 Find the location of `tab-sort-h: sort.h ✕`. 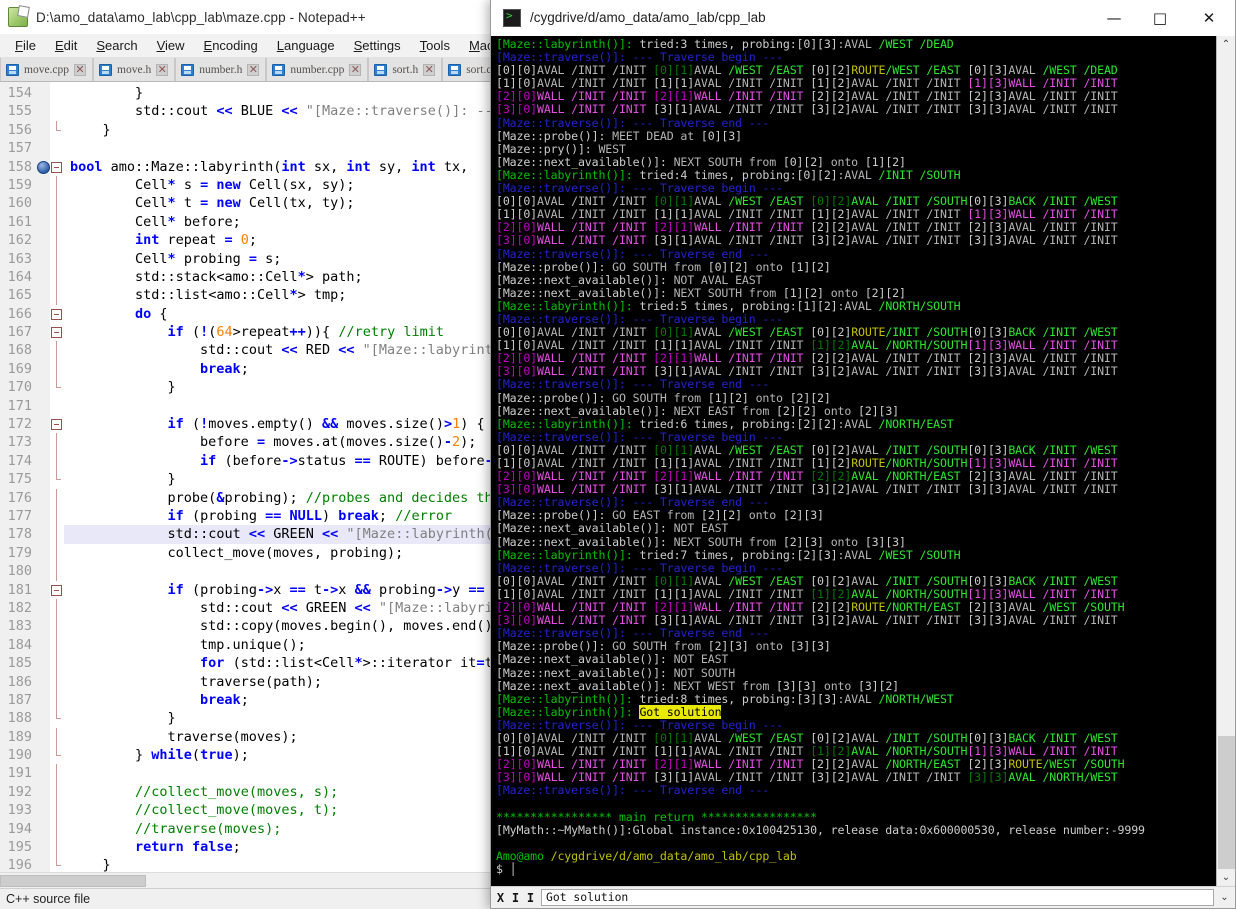

tab-sort-h: sort.h ✕ is located at coordinates (405, 69).